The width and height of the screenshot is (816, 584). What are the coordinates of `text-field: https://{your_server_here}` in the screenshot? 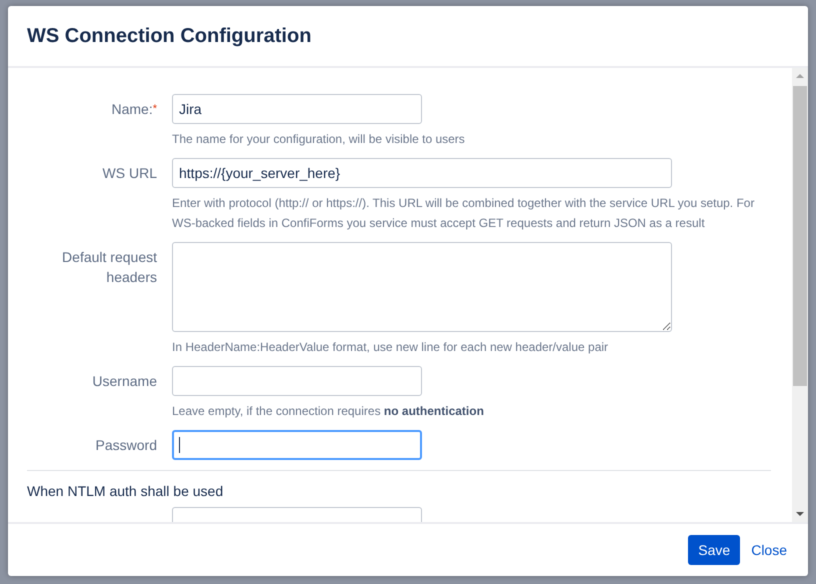 It's located at (422, 173).